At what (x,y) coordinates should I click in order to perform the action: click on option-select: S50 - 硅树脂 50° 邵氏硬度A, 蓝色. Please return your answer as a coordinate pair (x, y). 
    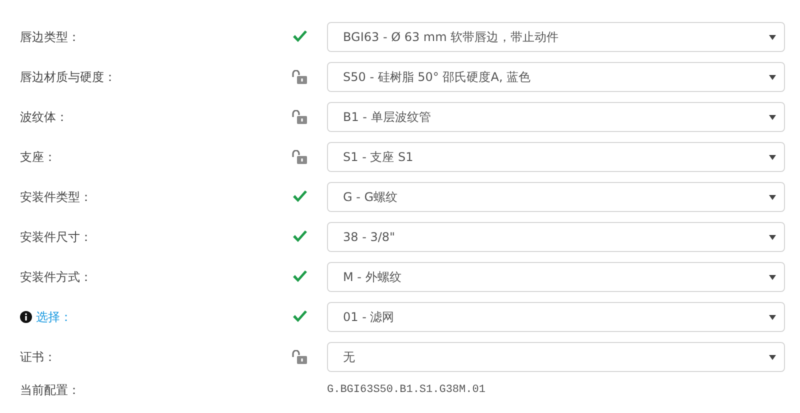
    Looking at the image, I should click on (556, 77).